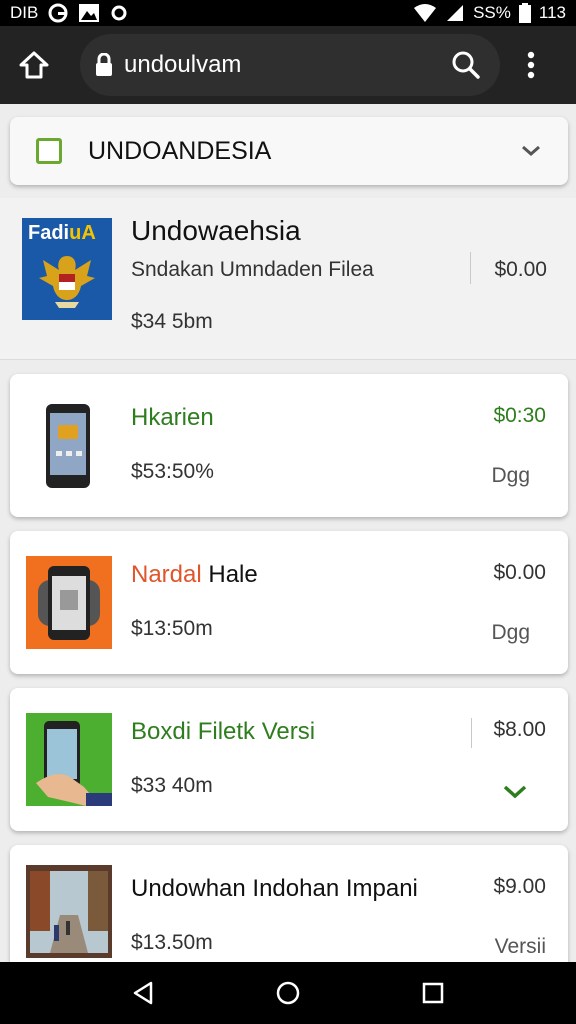 Image resolution: width=576 pixels, height=1024 pixels. What do you see at coordinates (233, 574) in the screenshot?
I see `item-title-rest: Hale` at bounding box center [233, 574].